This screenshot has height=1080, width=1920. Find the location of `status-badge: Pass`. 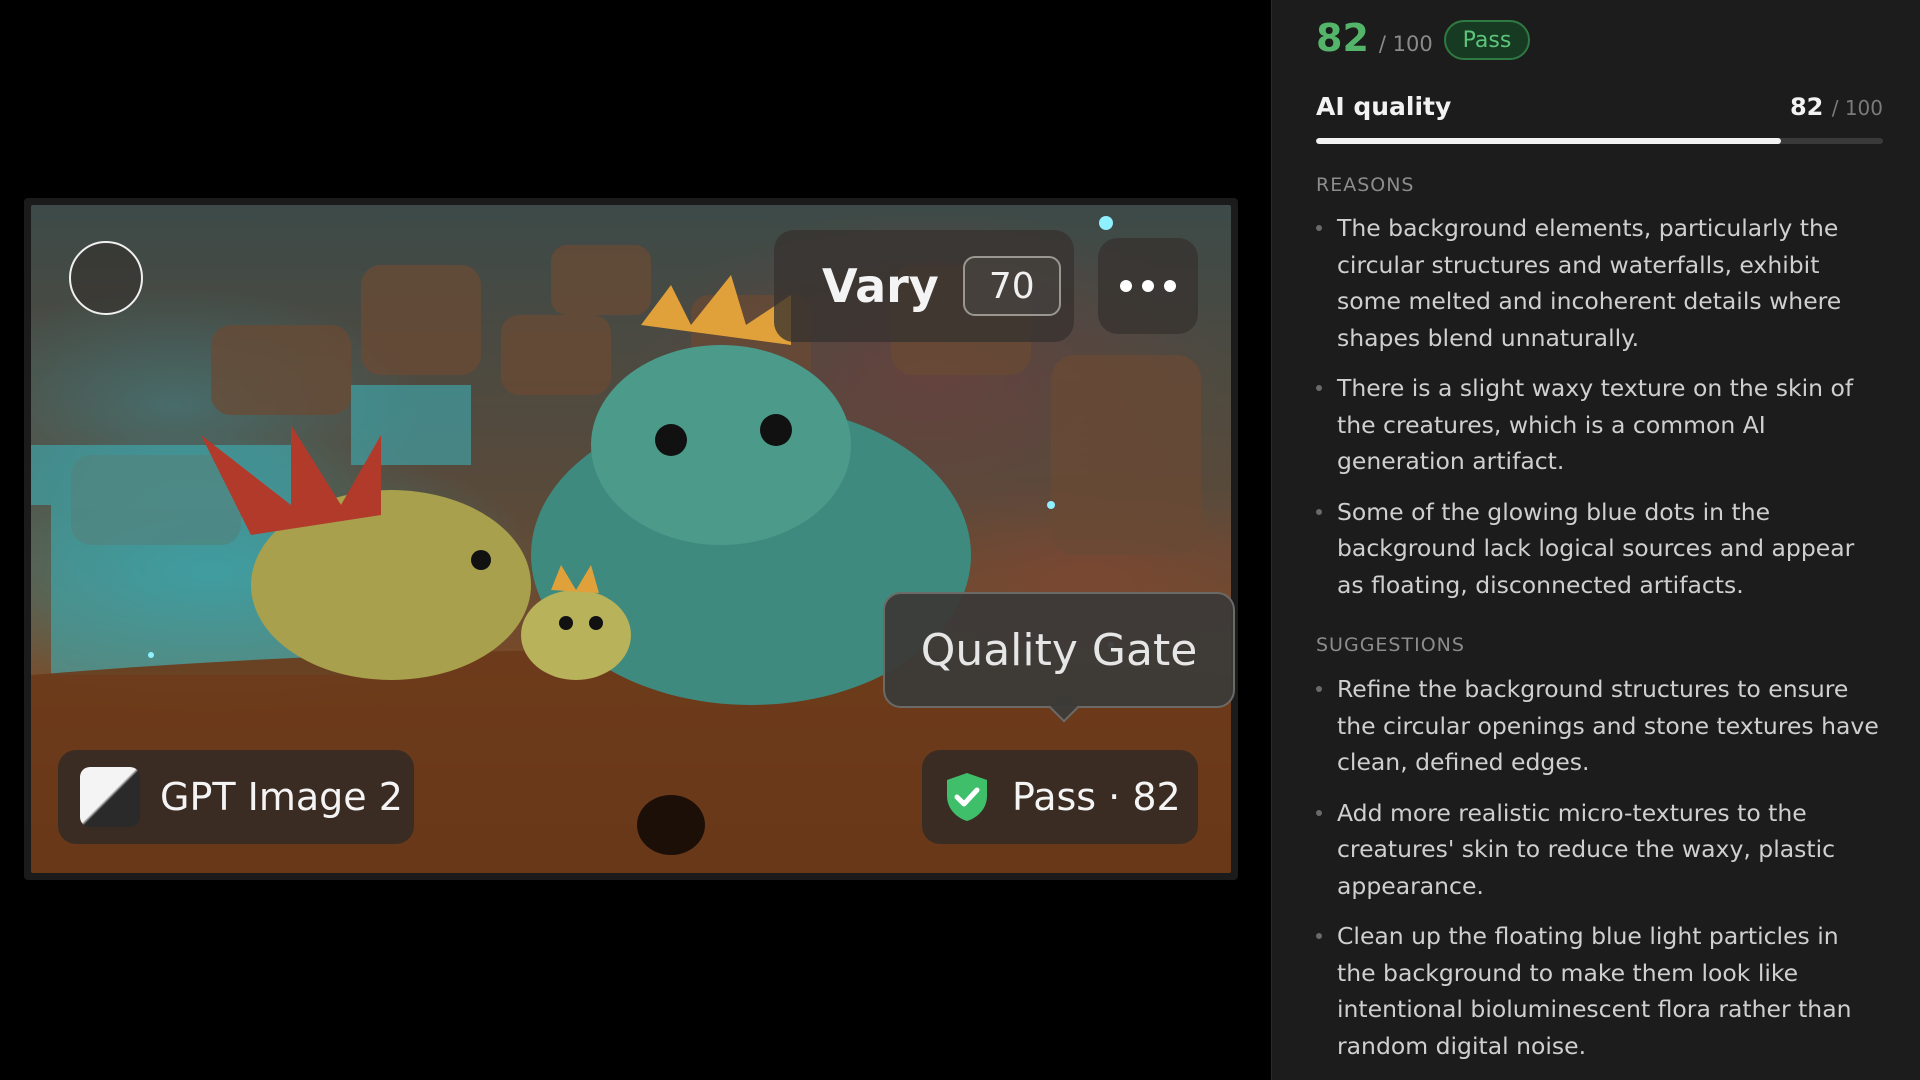

status-badge: Pass is located at coordinates (1487, 40).